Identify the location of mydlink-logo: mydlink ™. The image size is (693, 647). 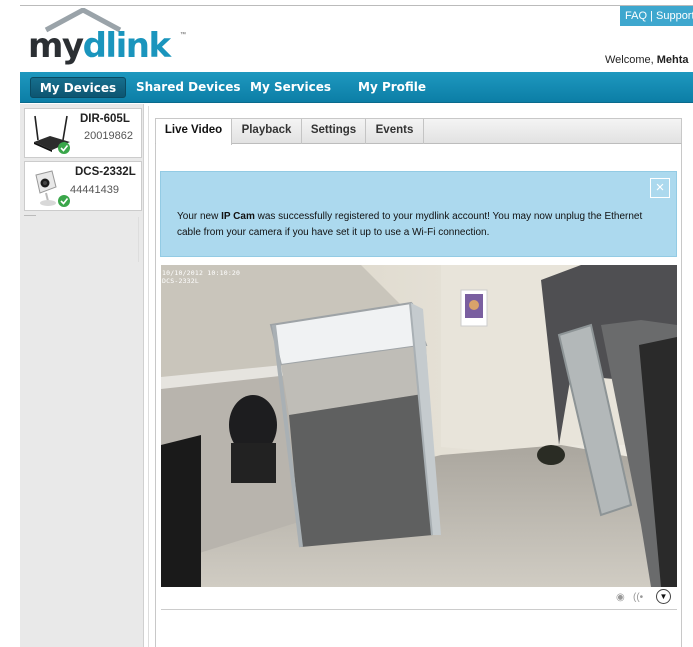
(107, 38).